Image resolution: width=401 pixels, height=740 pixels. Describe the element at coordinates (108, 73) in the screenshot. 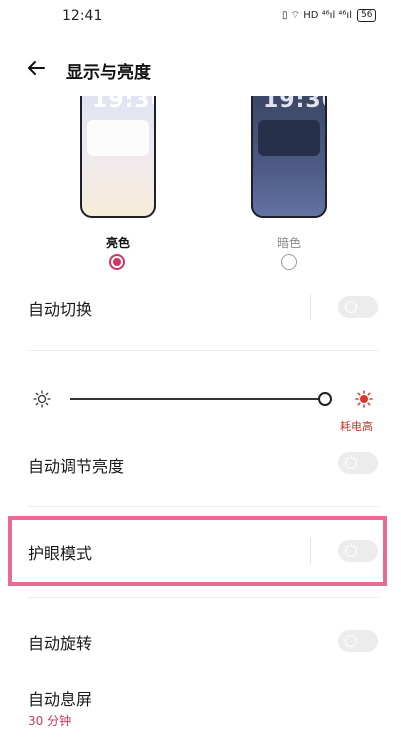

I see `page-title: 显示与亮度` at that location.